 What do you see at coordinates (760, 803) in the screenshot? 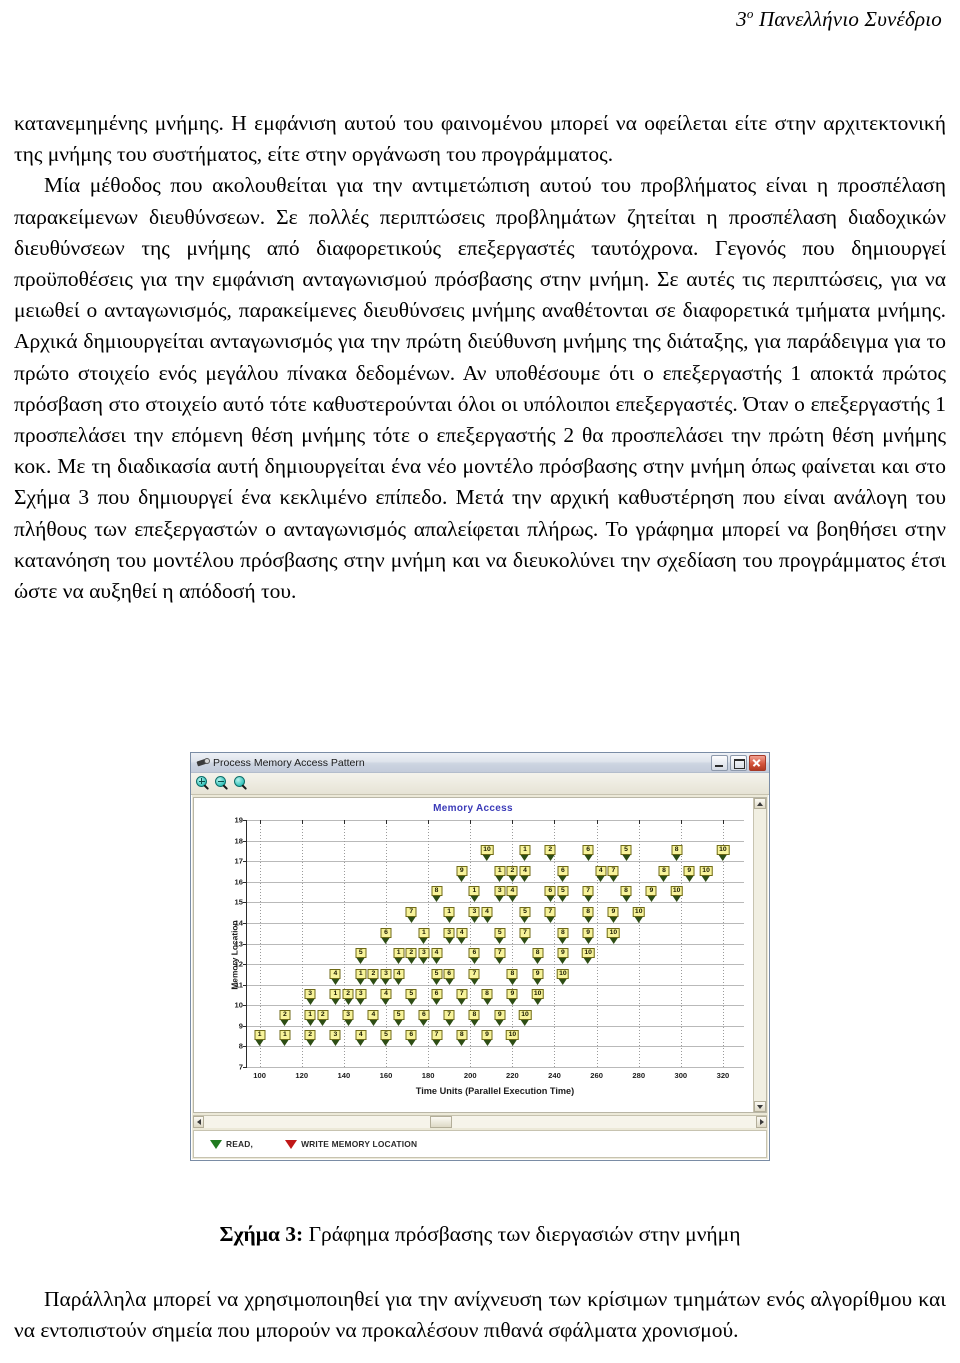
I see `scroll-up-arrow` at bounding box center [760, 803].